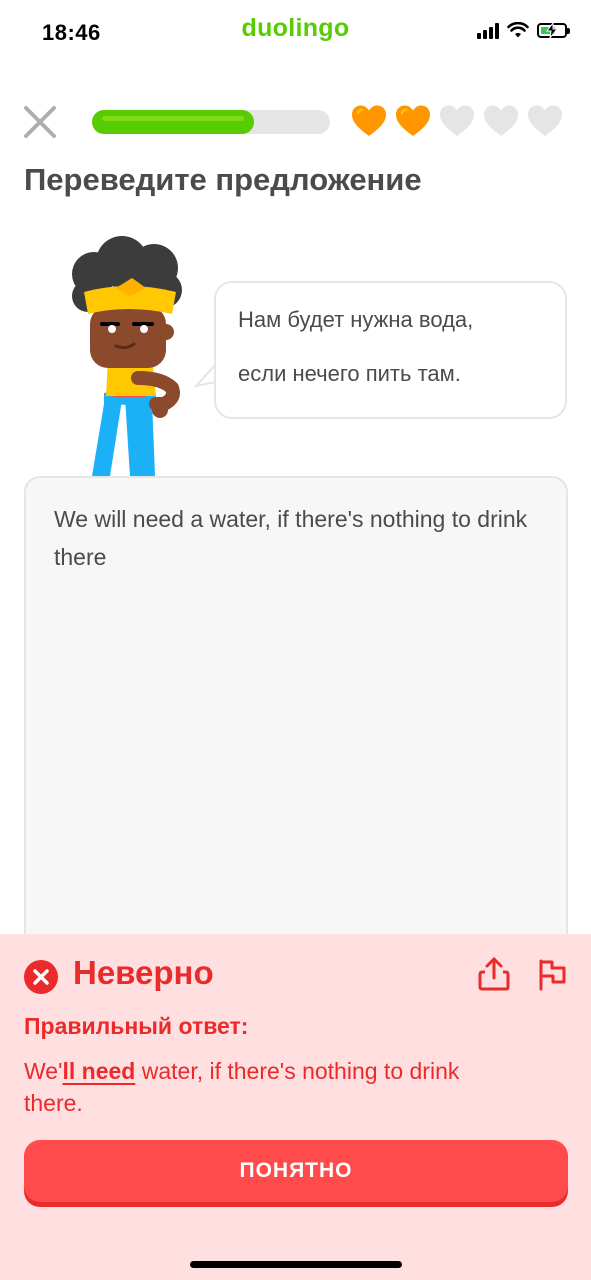 The width and height of the screenshot is (591, 1280). I want to click on close-icon, so click(40, 122).